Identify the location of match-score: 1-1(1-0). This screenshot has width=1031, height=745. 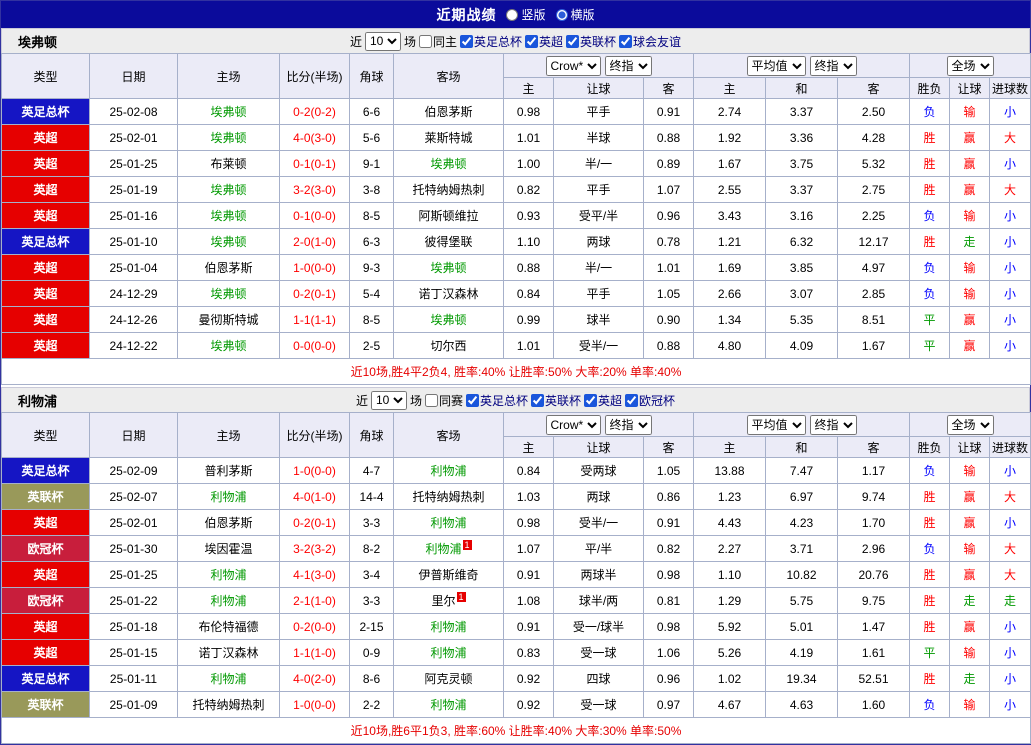
(314, 652).